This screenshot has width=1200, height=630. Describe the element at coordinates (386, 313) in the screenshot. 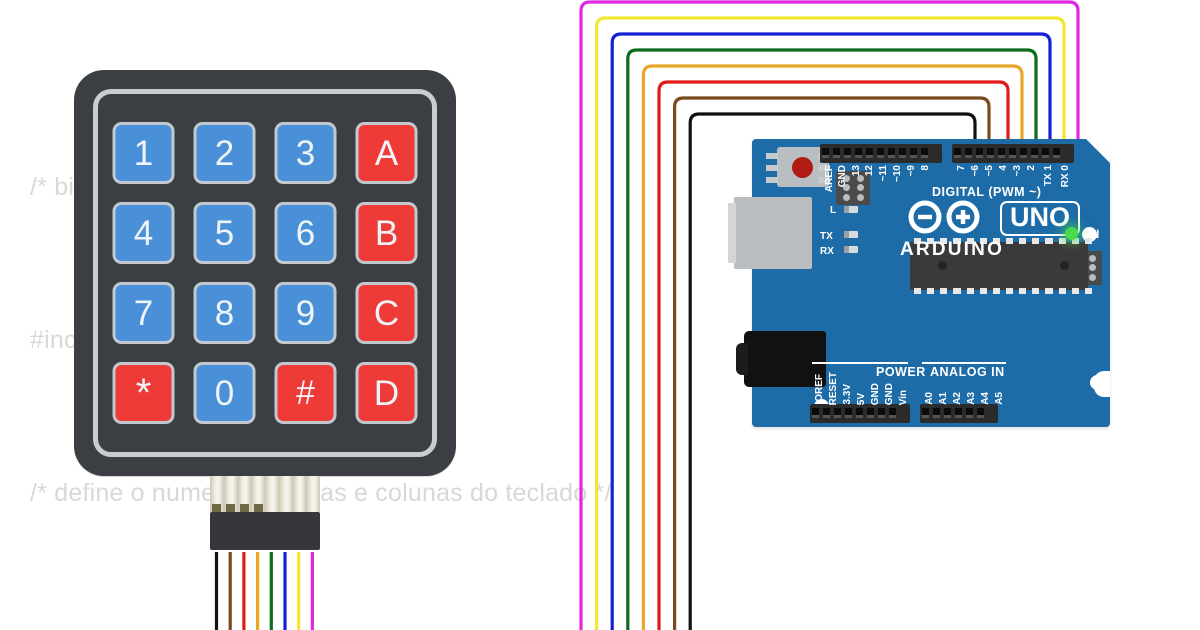

I see `keypad-key-c: C` at that location.